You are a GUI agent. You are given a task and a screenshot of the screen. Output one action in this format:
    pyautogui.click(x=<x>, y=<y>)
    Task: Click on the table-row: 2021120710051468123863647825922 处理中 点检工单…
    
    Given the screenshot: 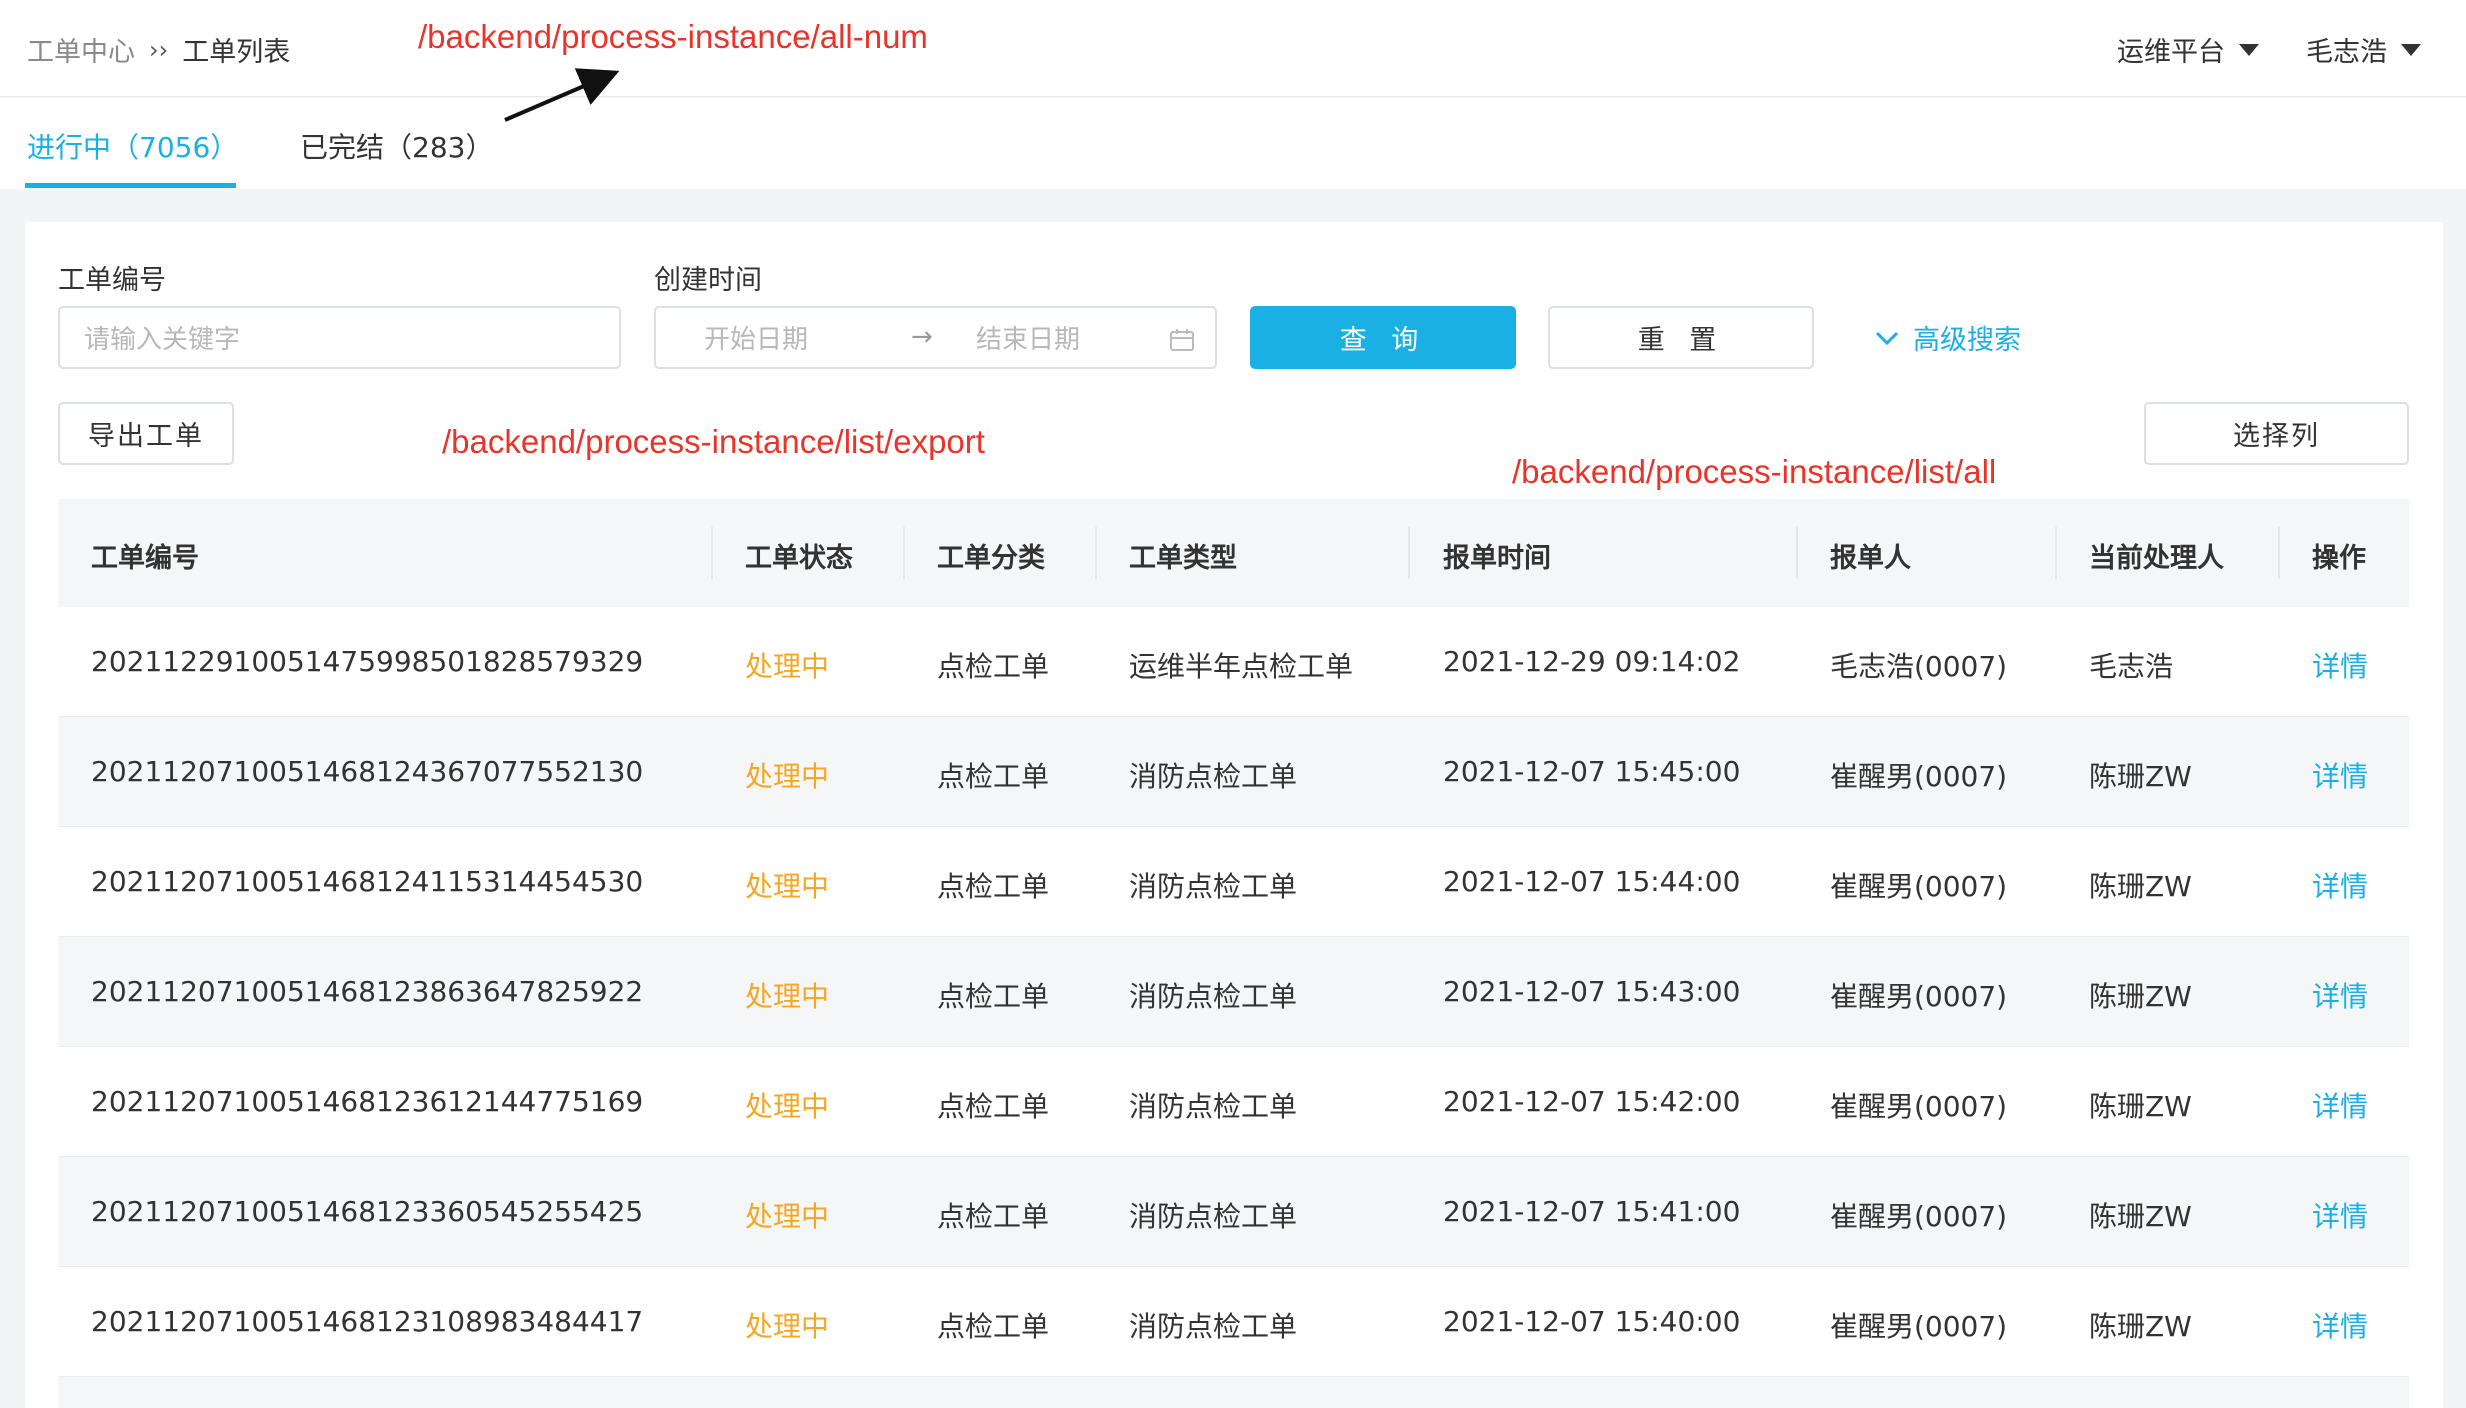 What is the action you would take?
    pyautogui.click(x=1233, y=992)
    